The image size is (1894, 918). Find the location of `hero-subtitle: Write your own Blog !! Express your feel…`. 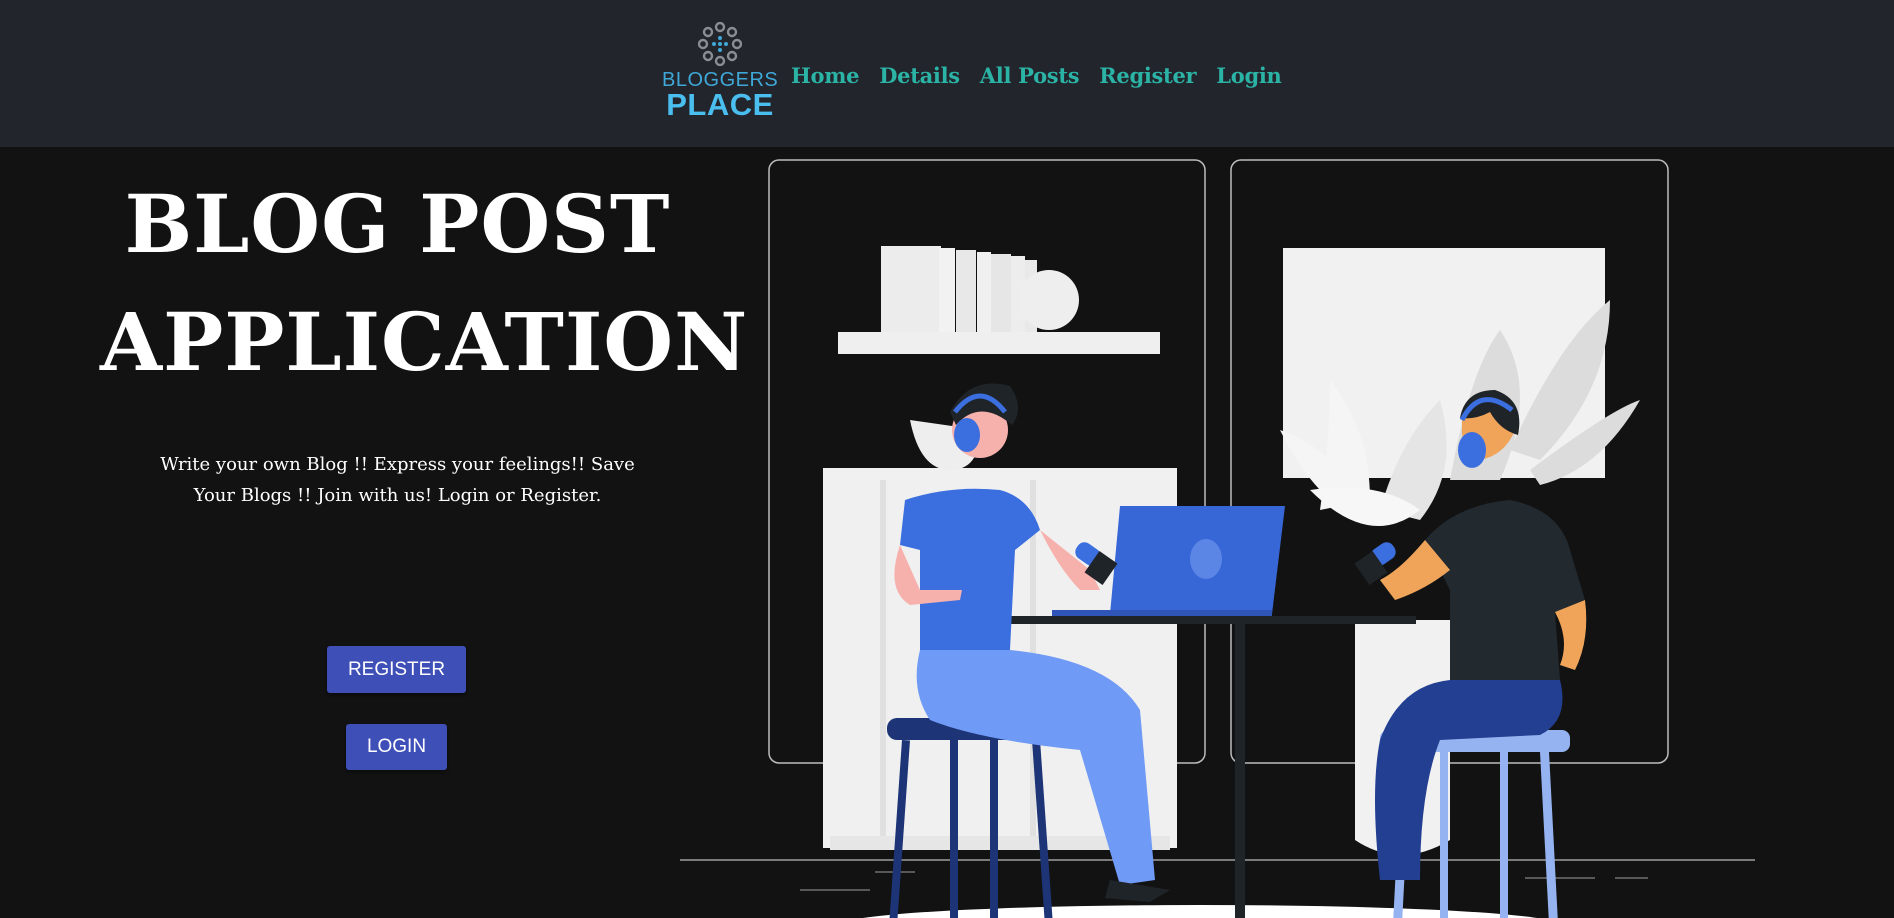

hero-subtitle: Write your own Blog !! Express your feel… is located at coordinates (397, 480).